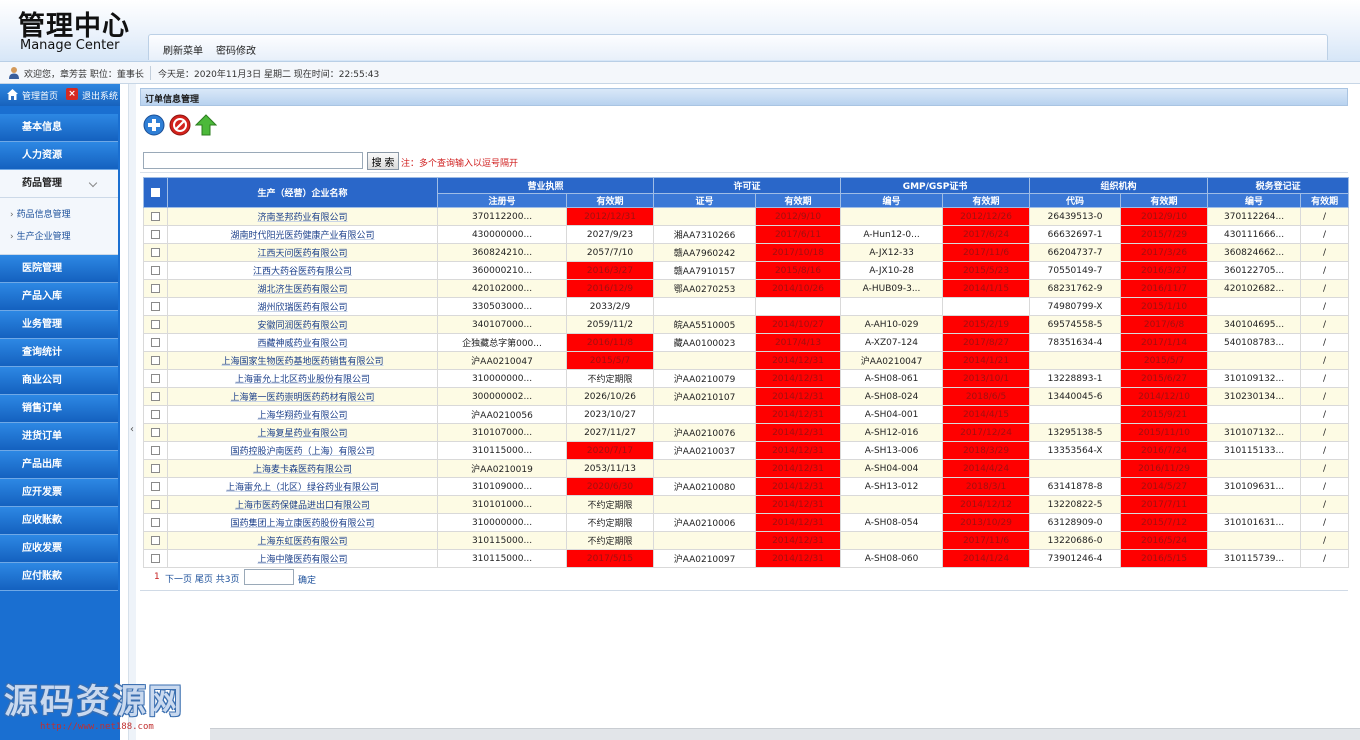 Image resolution: width=1360 pixels, height=740 pixels. I want to click on company-name-link: 国药控股沪南医药（上海）有限公司, so click(302, 450).